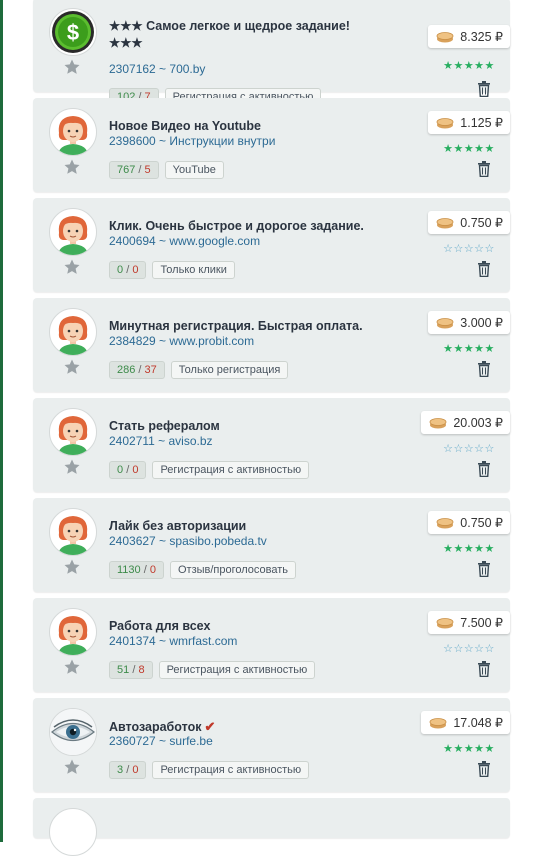 The height and width of the screenshot is (856, 540). What do you see at coordinates (239, 526) in the screenshot?
I see `task-title: Лайк без авторизации` at bounding box center [239, 526].